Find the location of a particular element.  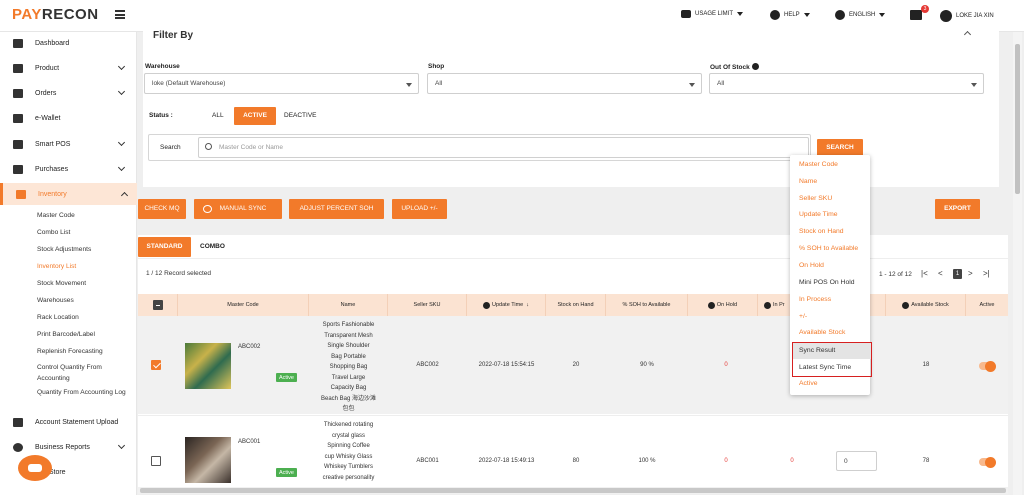

header-master-code: Master Code is located at coordinates (243, 305).